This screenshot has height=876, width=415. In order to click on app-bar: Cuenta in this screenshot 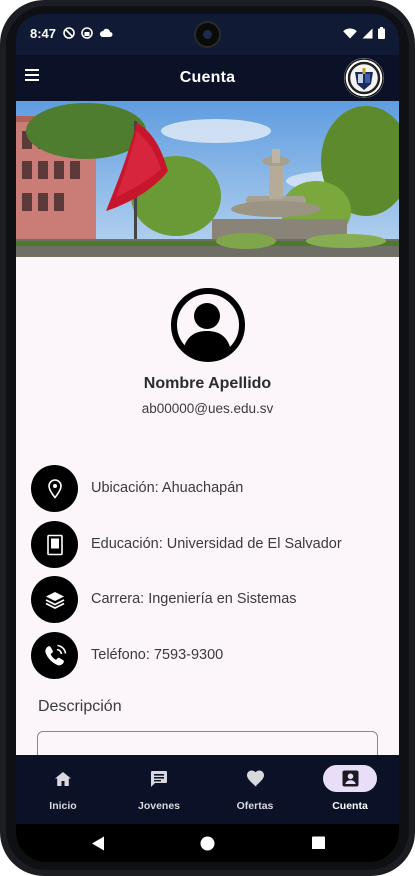, I will do `click(207, 78)`.